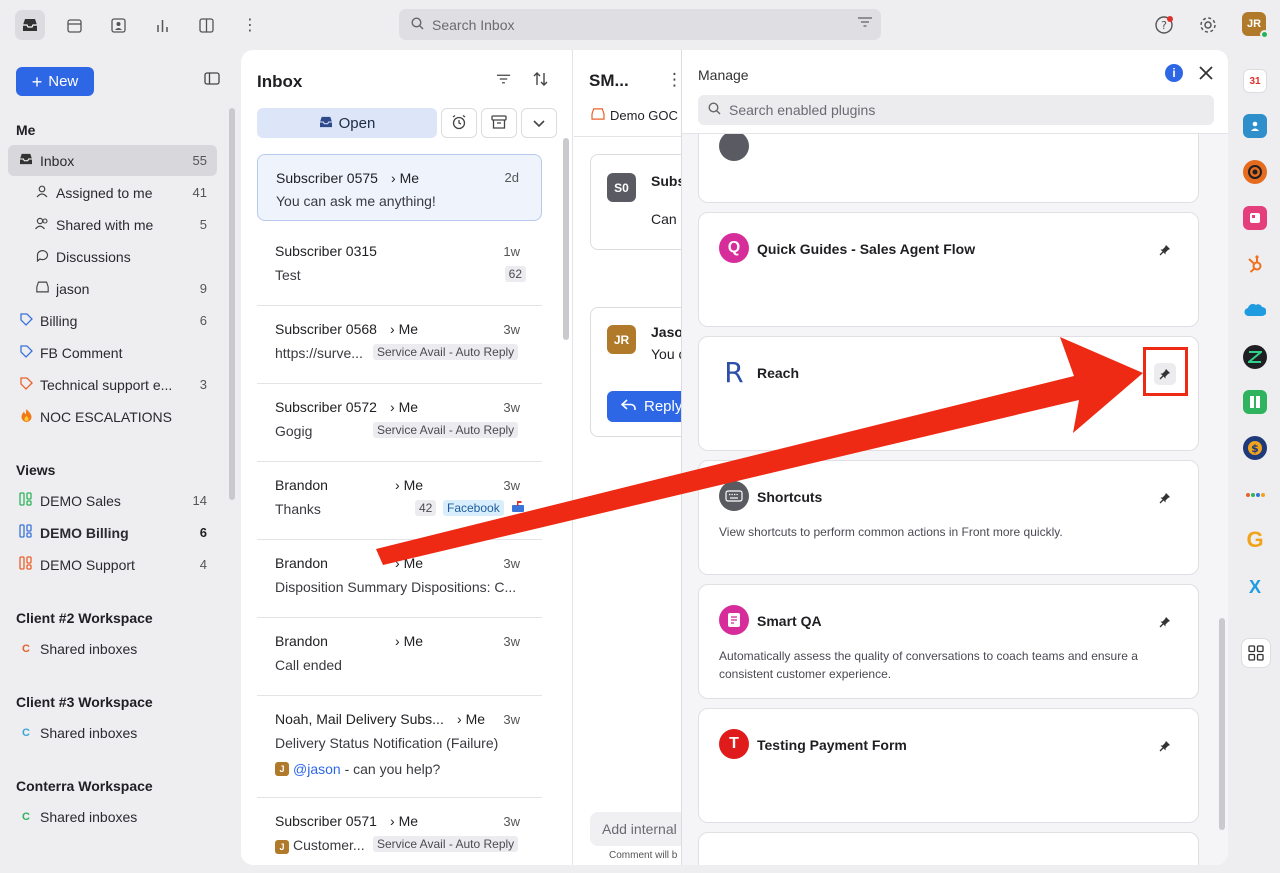 This screenshot has height=873, width=1280. I want to click on sidebar-item-demo-support: DEMO Support 4, so click(112, 564).